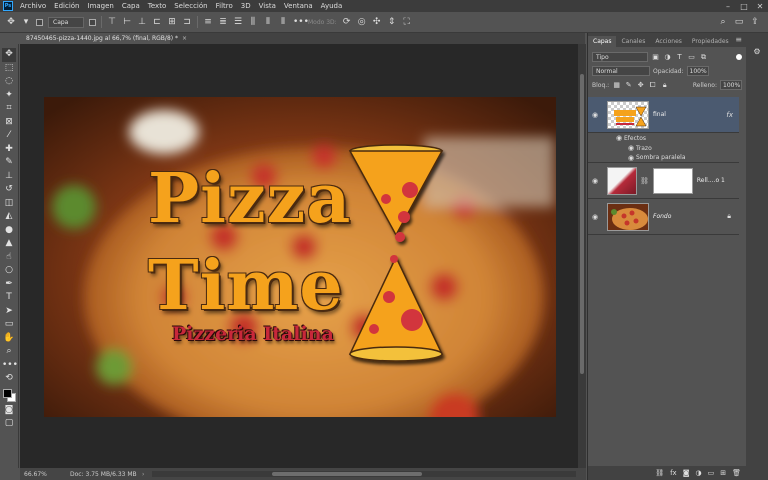 The image size is (768, 480). Describe the element at coordinates (9, 244) in the screenshot. I see `dodge-tool-icon: ▲` at that location.